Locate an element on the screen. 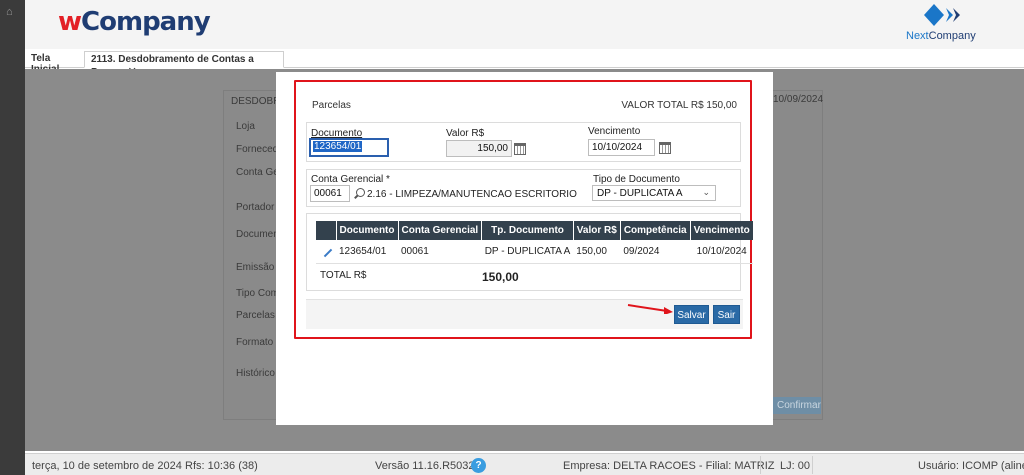 This screenshot has width=1024, height=475. calculator-icon is located at coordinates (520, 149).